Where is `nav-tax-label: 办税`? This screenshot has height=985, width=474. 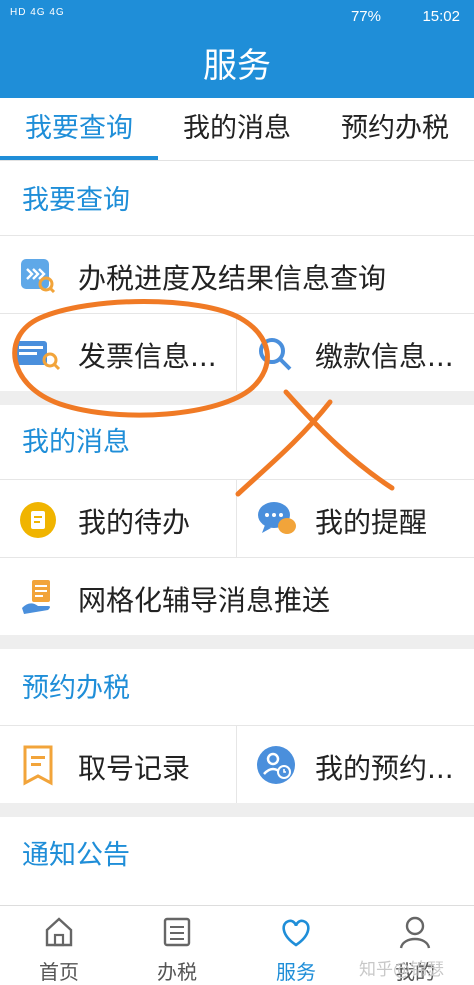
nav-tax-label: 办税 is located at coordinates (177, 972).